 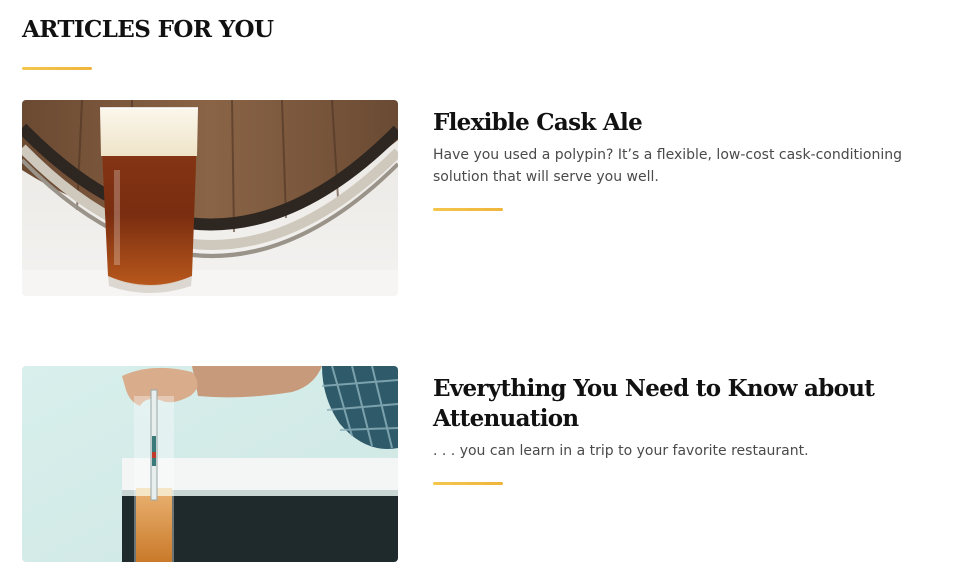 I want to click on section-divider, so click(x=57, y=68).